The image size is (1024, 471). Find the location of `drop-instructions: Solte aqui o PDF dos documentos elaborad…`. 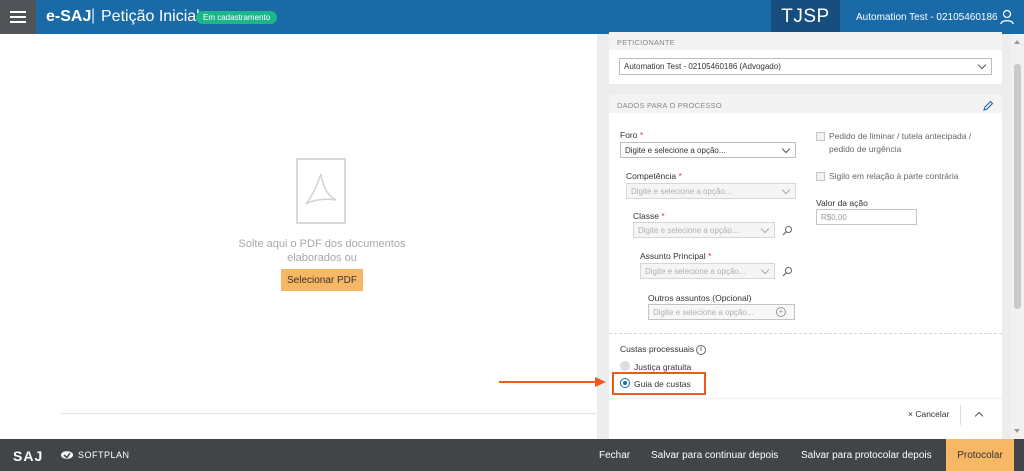

drop-instructions: Solte aqui o PDF dos documentos elaborad… is located at coordinates (322, 251).